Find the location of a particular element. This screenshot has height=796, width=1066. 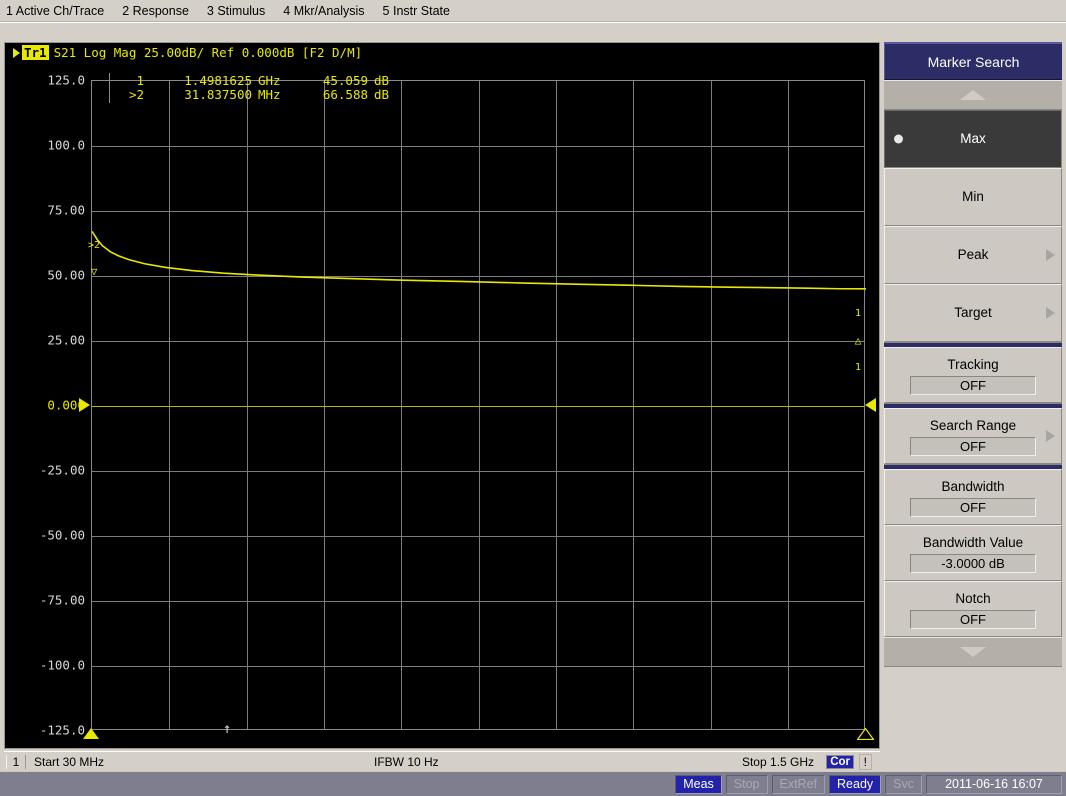

trace-badge: Tr1 is located at coordinates (35, 52).